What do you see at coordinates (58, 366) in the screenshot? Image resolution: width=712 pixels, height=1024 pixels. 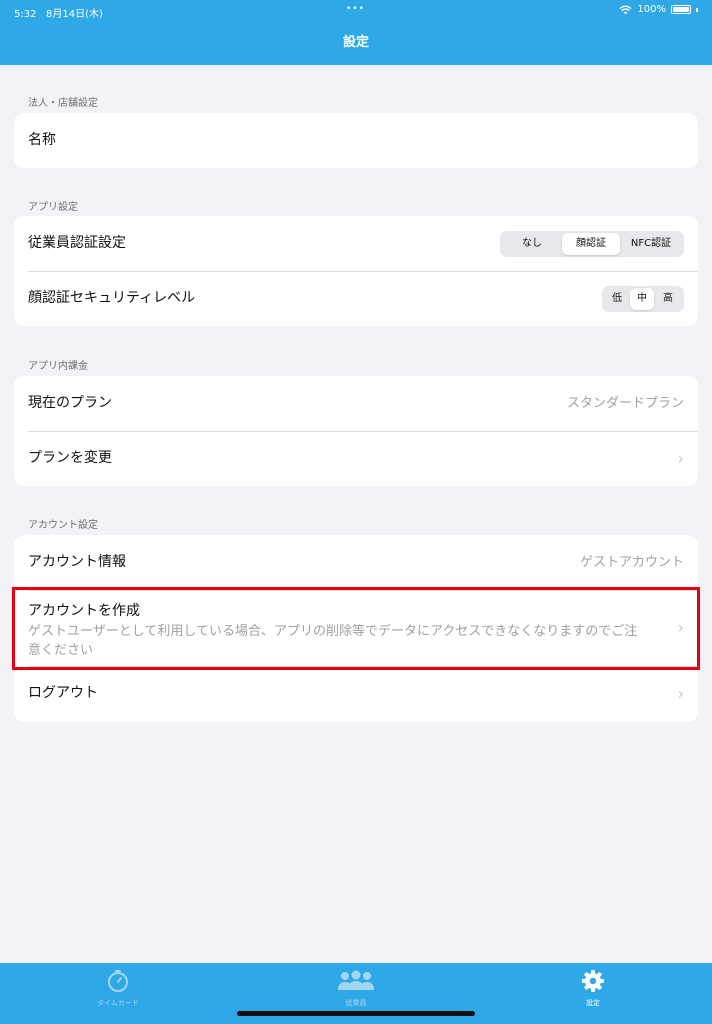 I see `section-header-billing: アプリ内課金` at bounding box center [58, 366].